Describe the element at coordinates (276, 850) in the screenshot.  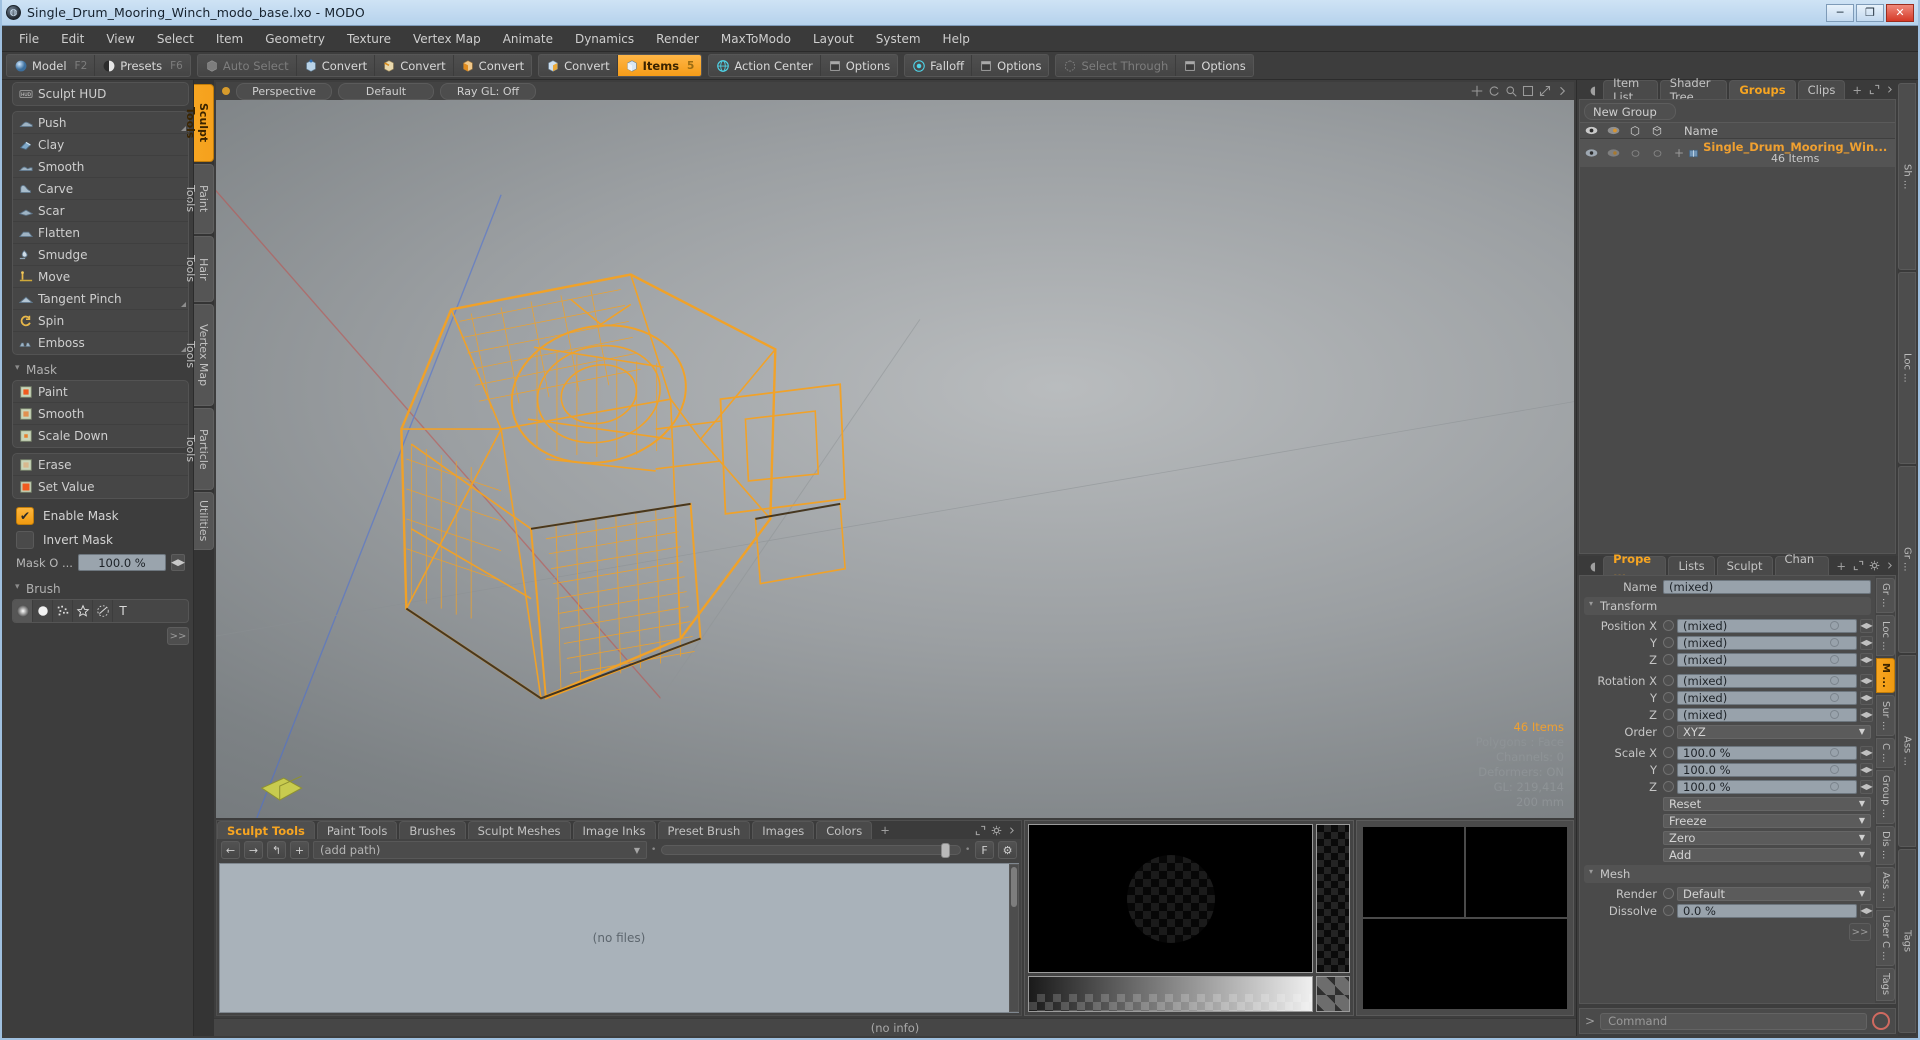
I see `arrow-up-folder-icon: ↰` at that location.